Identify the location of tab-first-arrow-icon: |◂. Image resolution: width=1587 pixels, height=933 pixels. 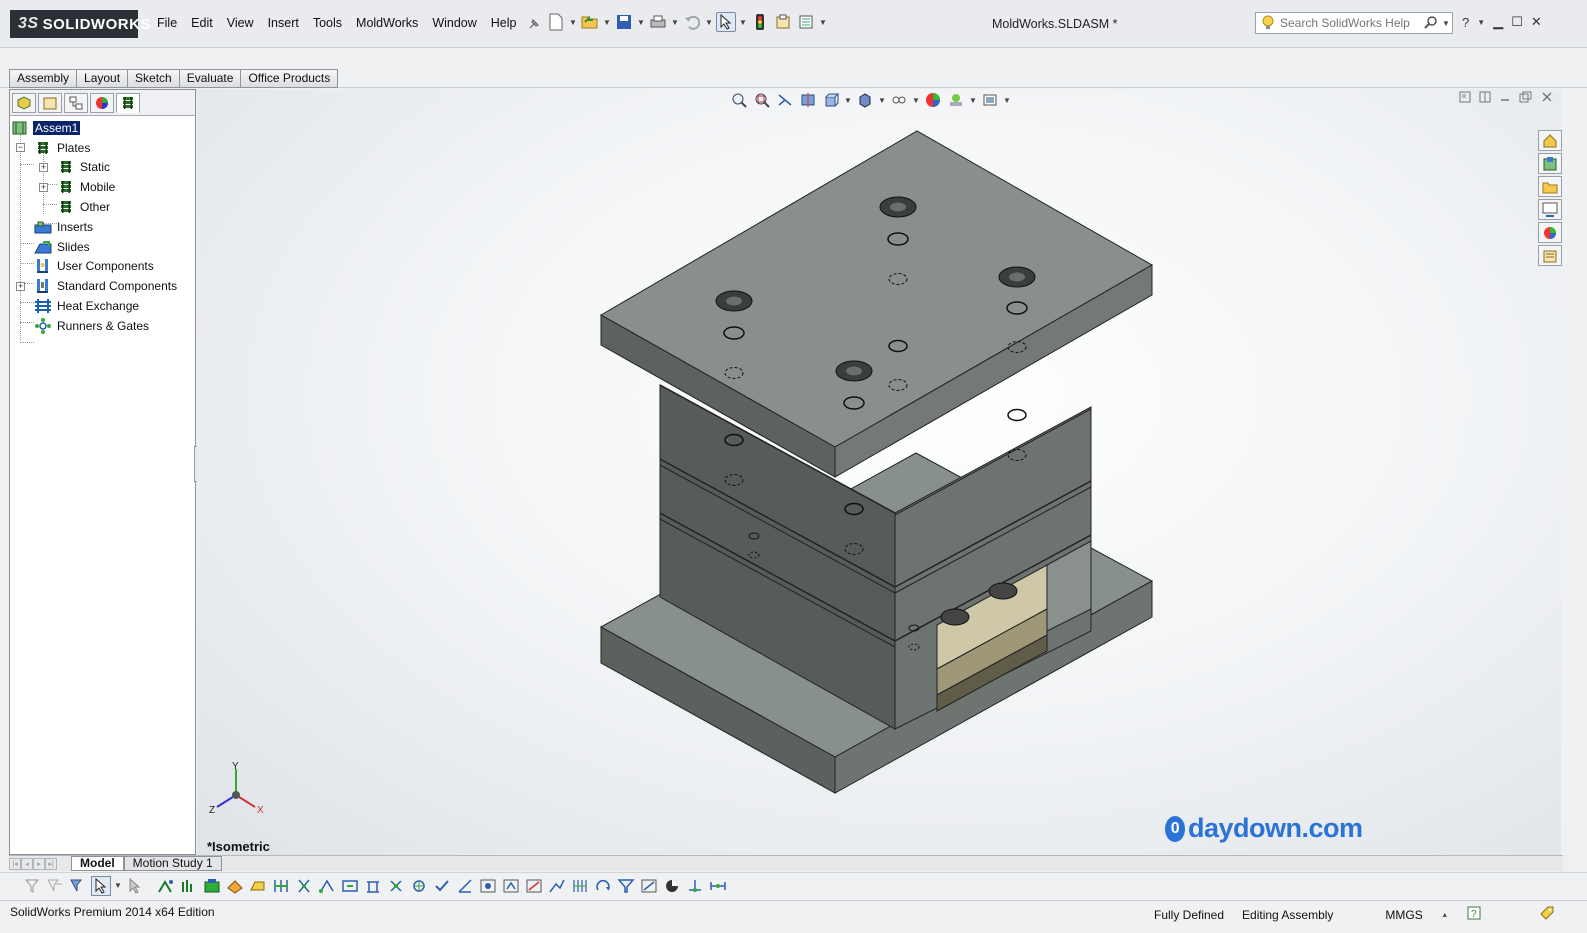
(15, 863).